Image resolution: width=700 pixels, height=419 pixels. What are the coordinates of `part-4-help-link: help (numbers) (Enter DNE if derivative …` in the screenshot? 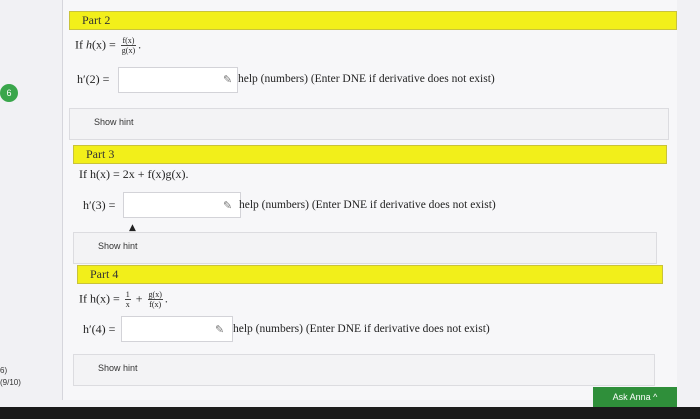 It's located at (361, 329).